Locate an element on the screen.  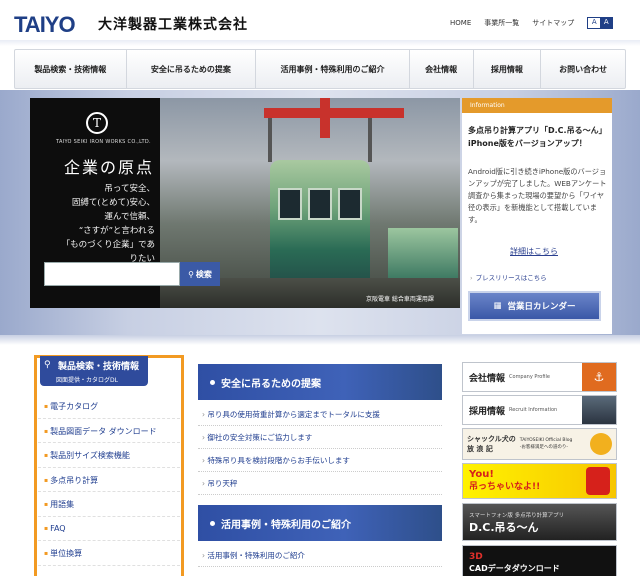
photo-caption: 京阪電車 総合車両運用課 is located at coordinates (400, 299).